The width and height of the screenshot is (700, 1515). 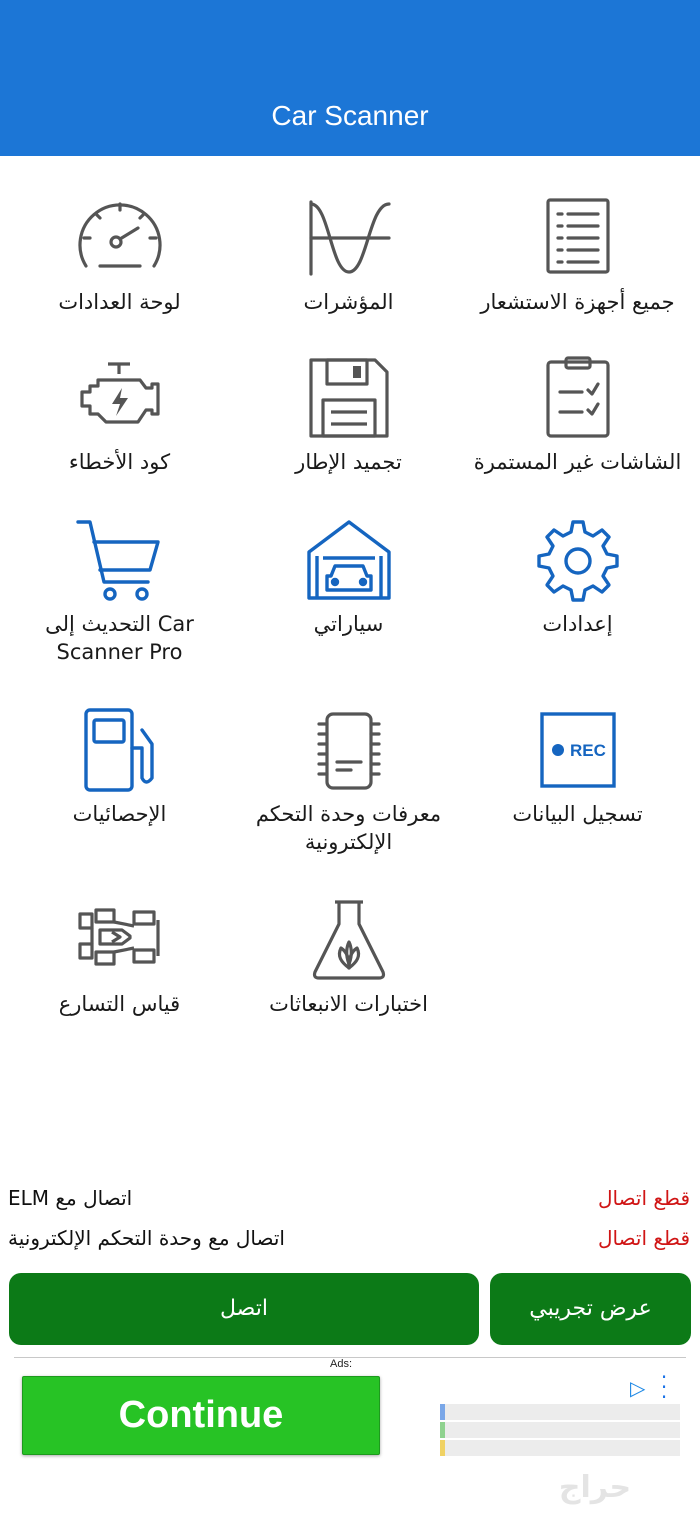 What do you see at coordinates (590, 1309) in the screenshot?
I see `demo-button: عرض تجريبي` at bounding box center [590, 1309].